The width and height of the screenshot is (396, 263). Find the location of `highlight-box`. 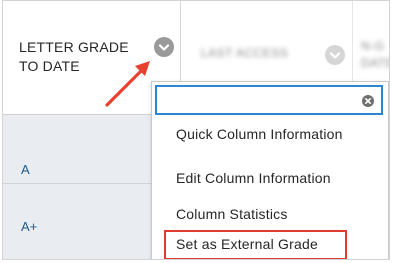

highlight-box is located at coordinates (255, 244).